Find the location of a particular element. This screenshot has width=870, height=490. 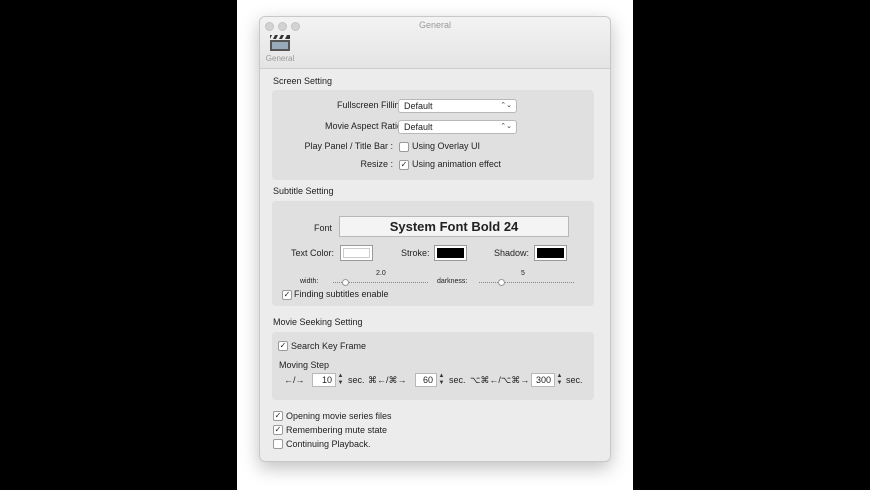

font-field: System Font Bold 24 is located at coordinates (454, 226).